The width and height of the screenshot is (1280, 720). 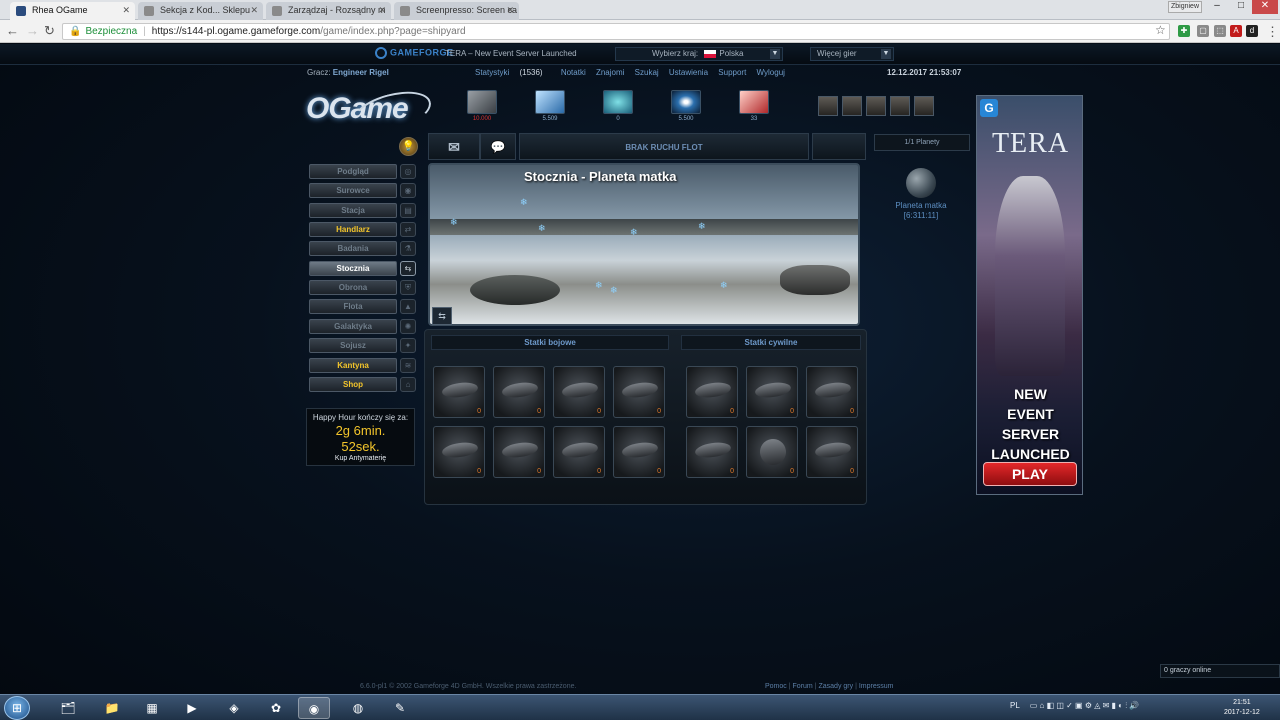 What do you see at coordinates (363, 249) in the screenshot?
I see `menu-item-research: Badania ⚗` at bounding box center [363, 249].